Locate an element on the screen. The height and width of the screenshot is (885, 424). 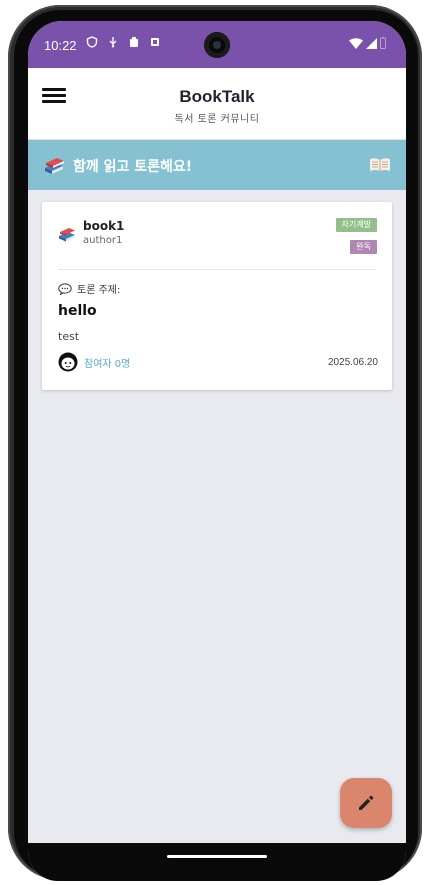
signal-icon is located at coordinates (371, 43).